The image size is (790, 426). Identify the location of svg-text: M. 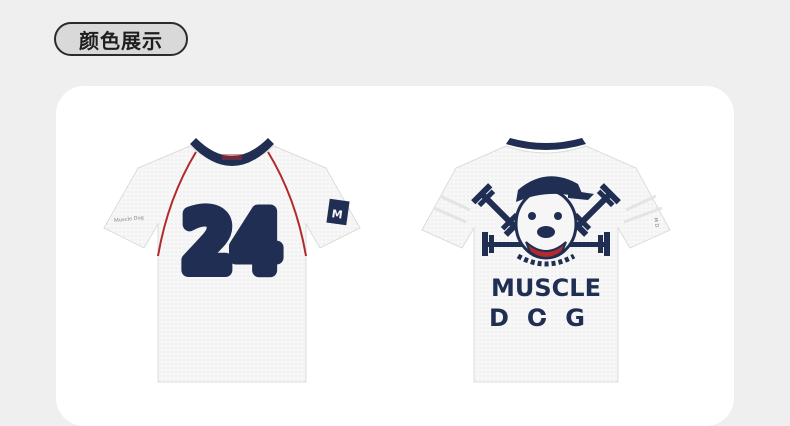
(337, 214).